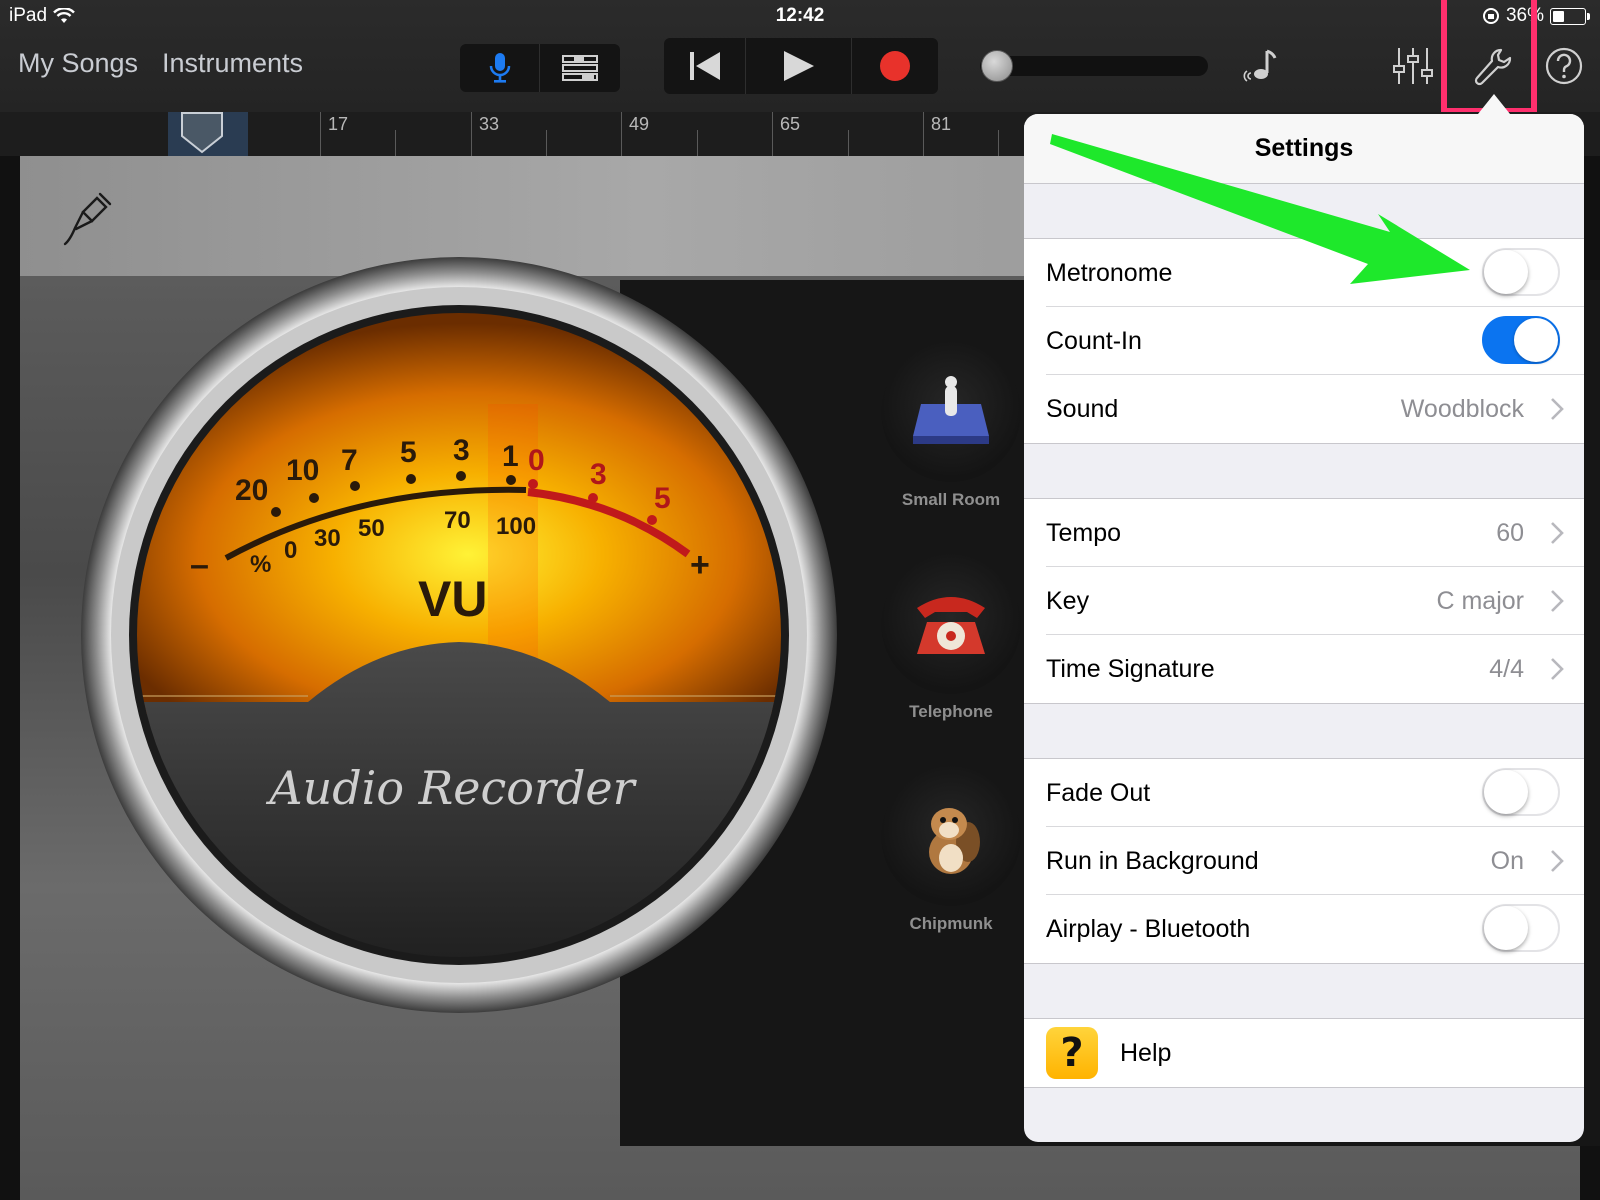  What do you see at coordinates (10, 678) in the screenshot?
I see `left-frame` at bounding box center [10, 678].